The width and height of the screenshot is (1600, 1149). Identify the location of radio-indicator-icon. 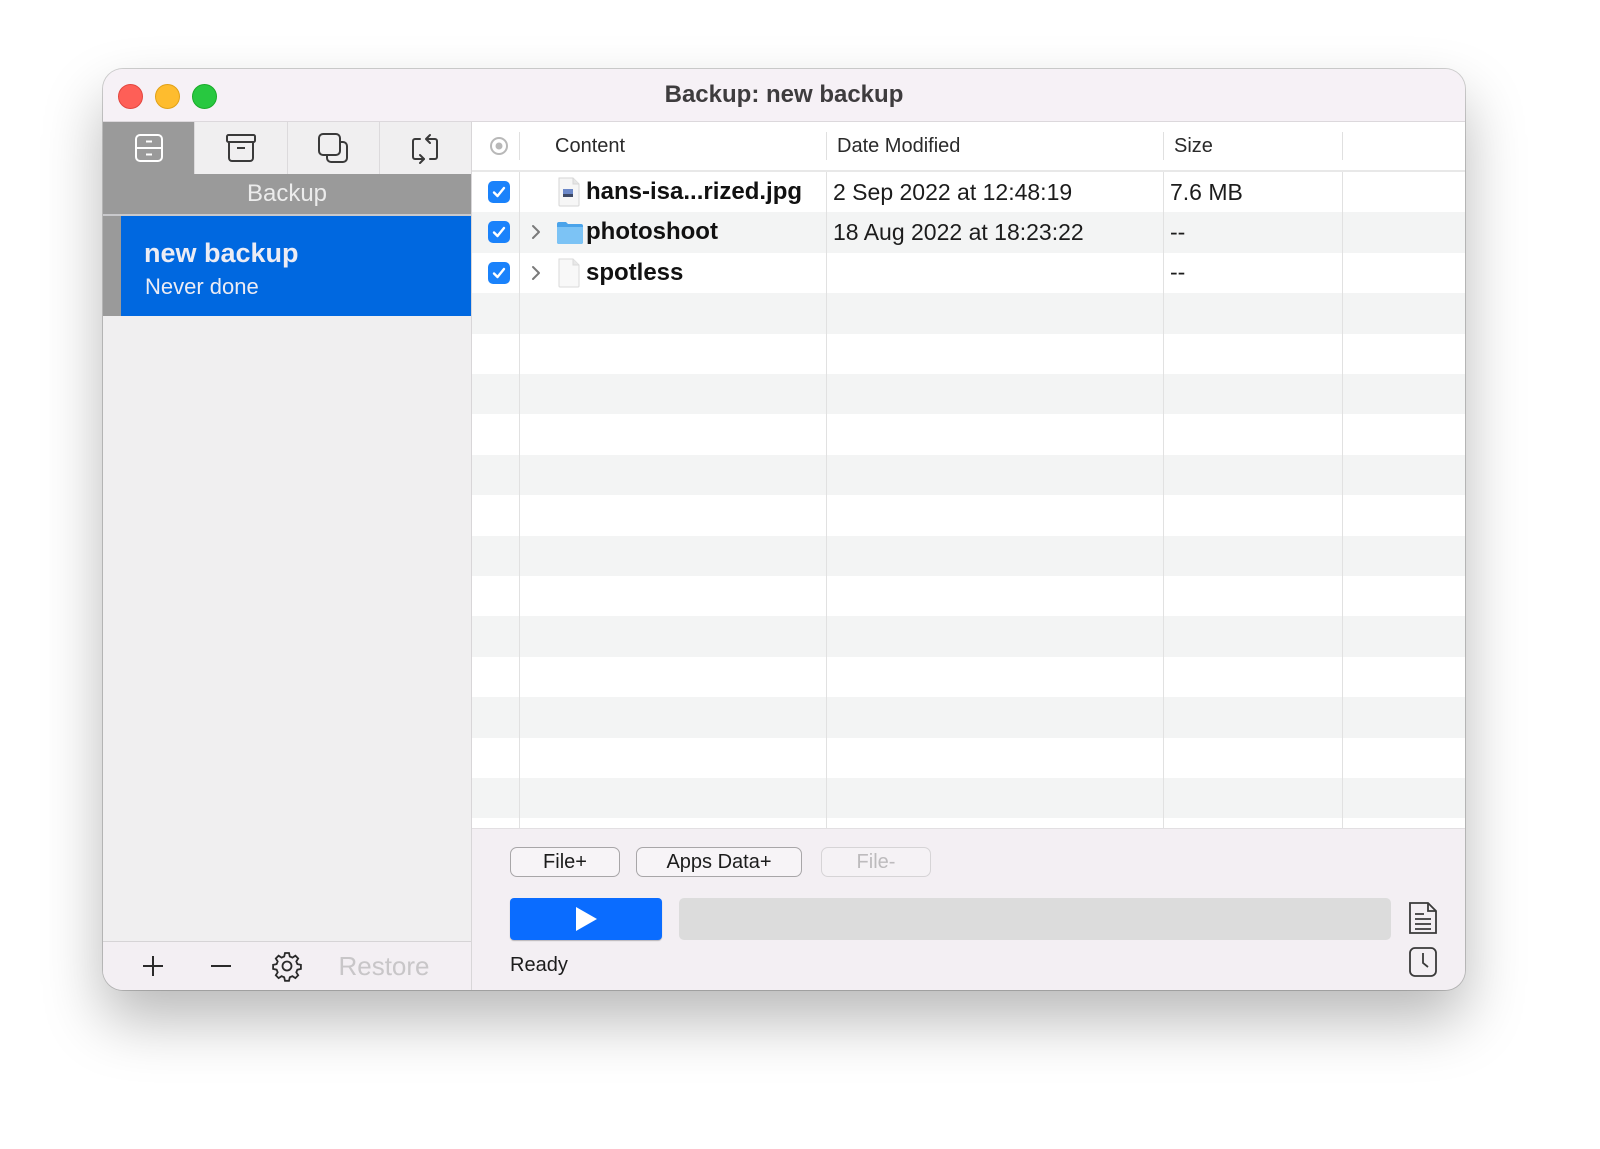
(499, 146).